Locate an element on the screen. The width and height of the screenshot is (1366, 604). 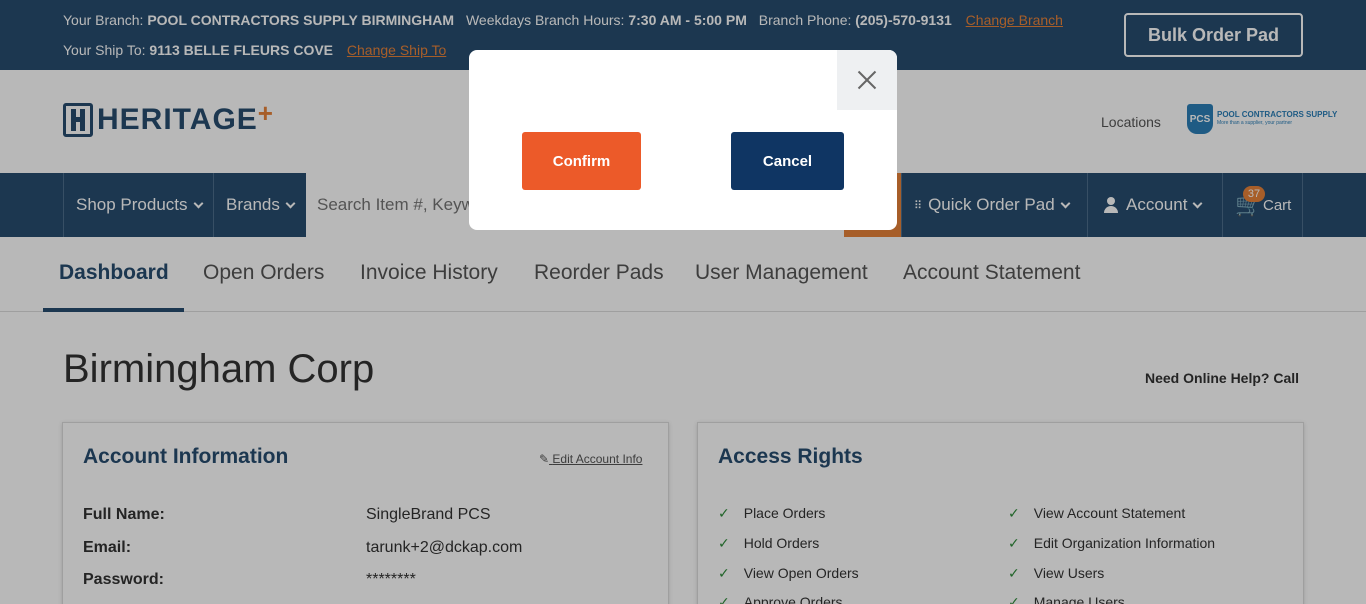
close-icon is located at coordinates (867, 80).